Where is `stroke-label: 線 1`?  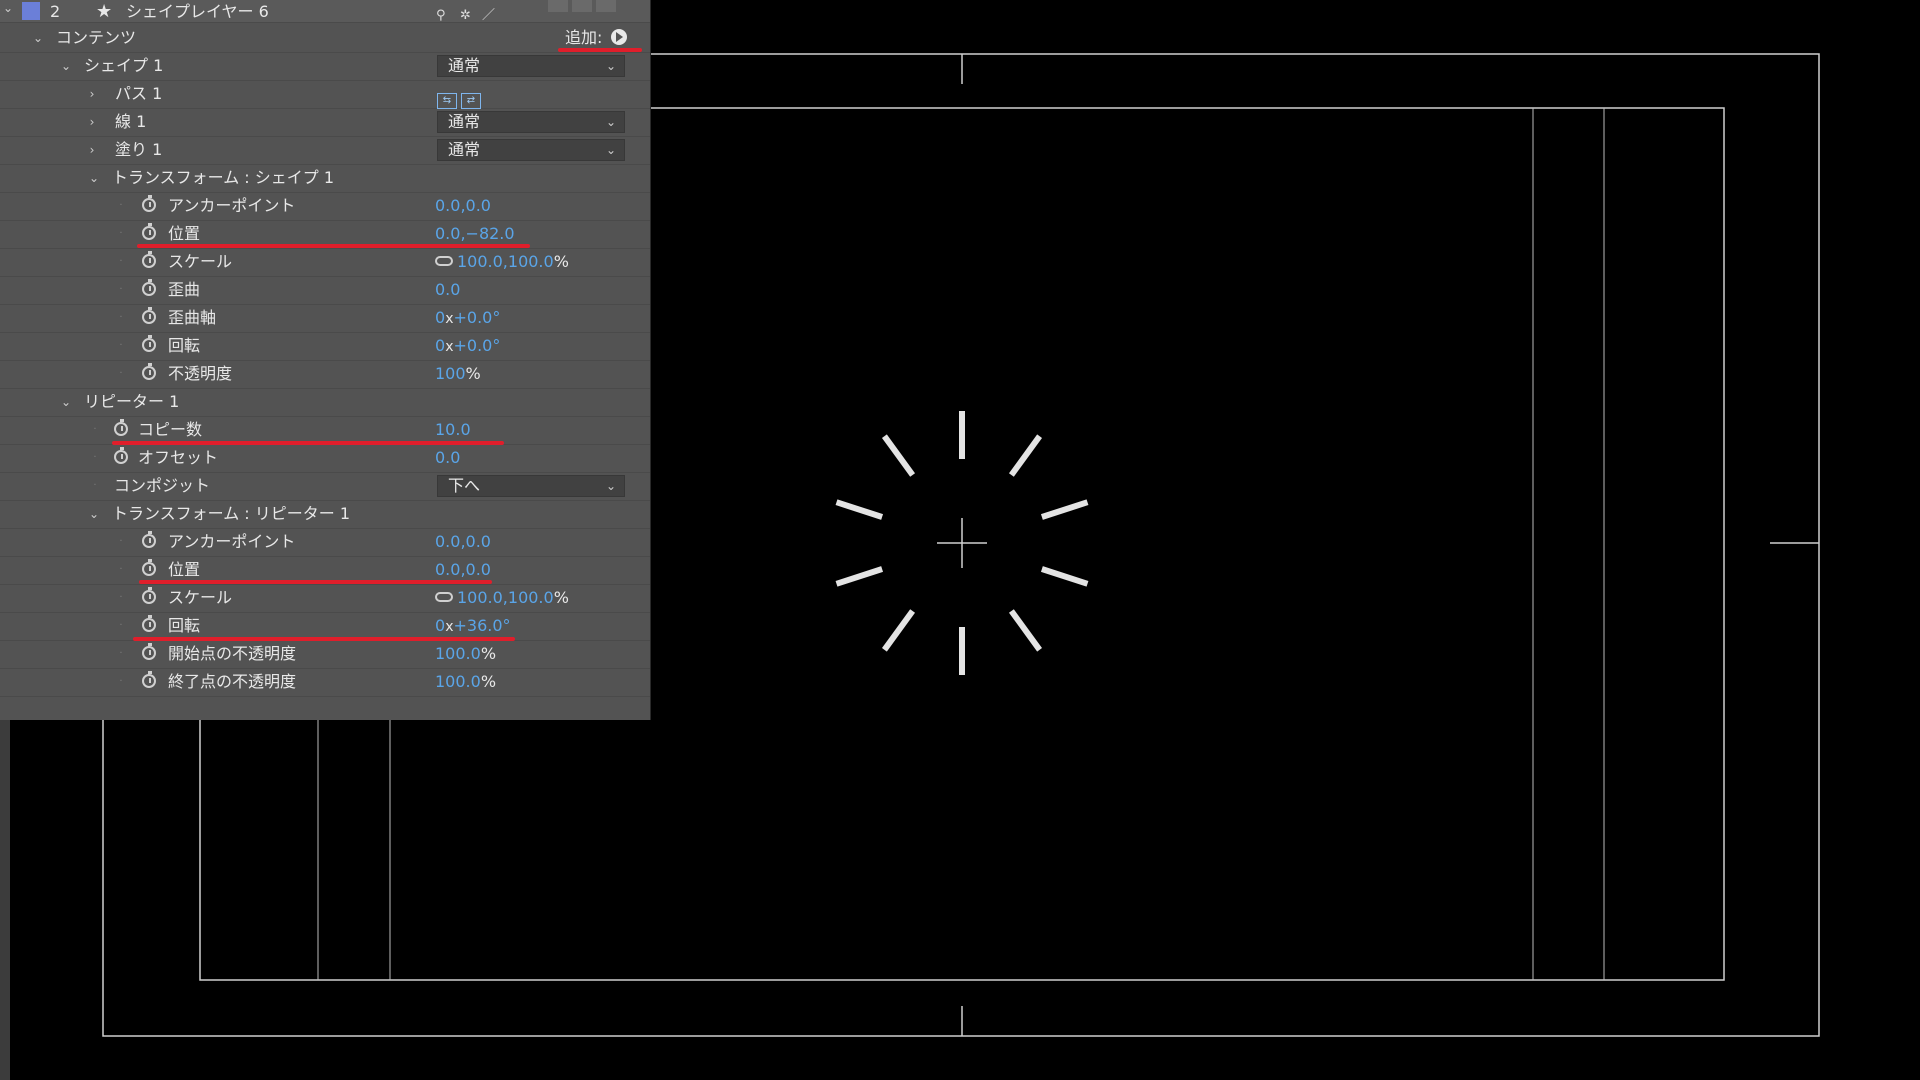 stroke-label: 線 1 is located at coordinates (131, 121).